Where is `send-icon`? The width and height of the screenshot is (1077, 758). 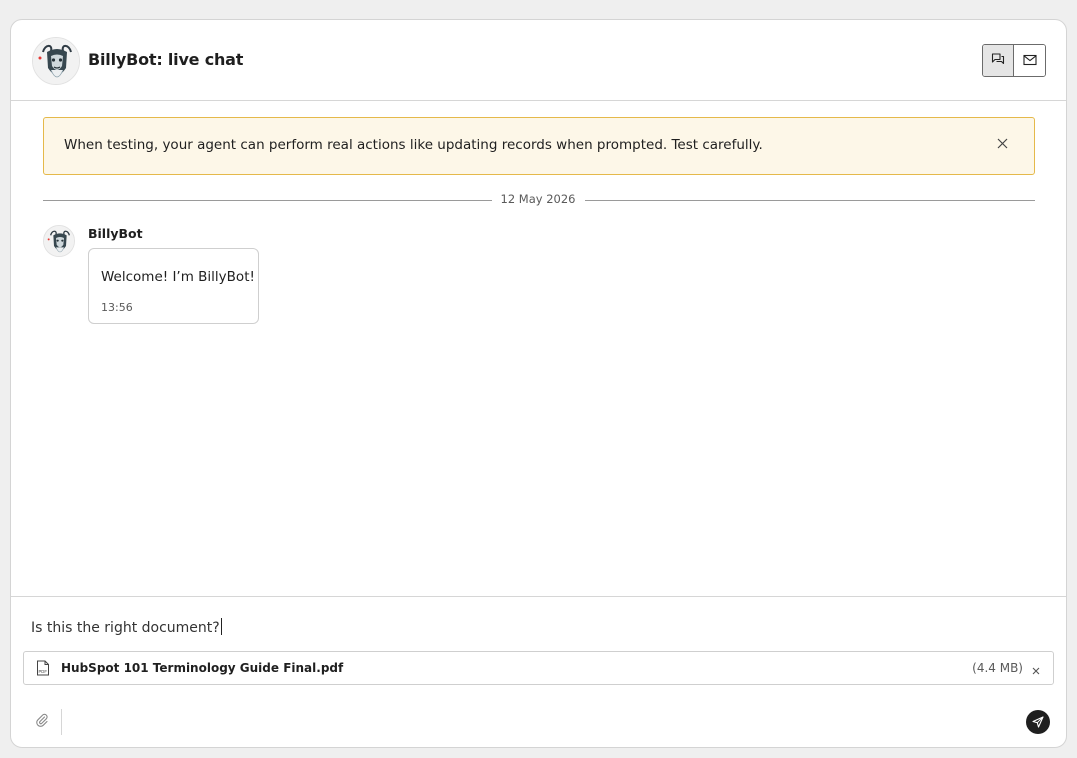
send-icon is located at coordinates (1038, 722).